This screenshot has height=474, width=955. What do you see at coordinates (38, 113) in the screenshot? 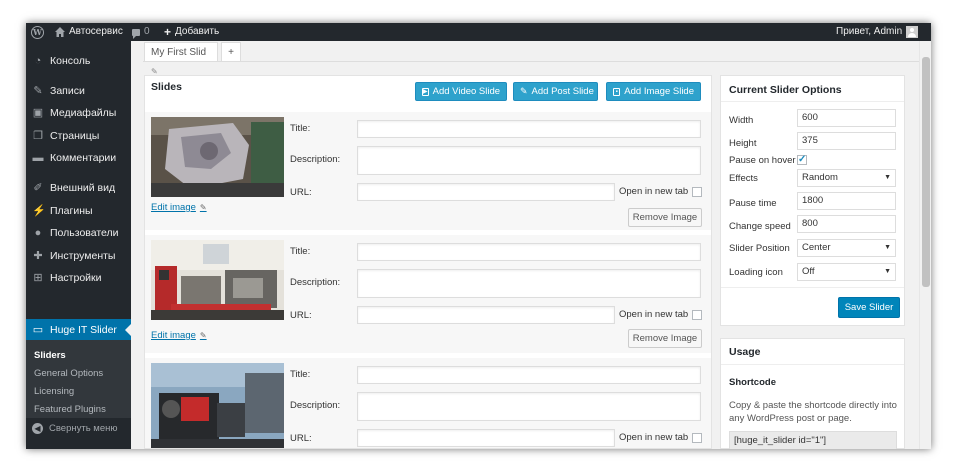
I see `media-icon: ▣` at bounding box center [38, 113].